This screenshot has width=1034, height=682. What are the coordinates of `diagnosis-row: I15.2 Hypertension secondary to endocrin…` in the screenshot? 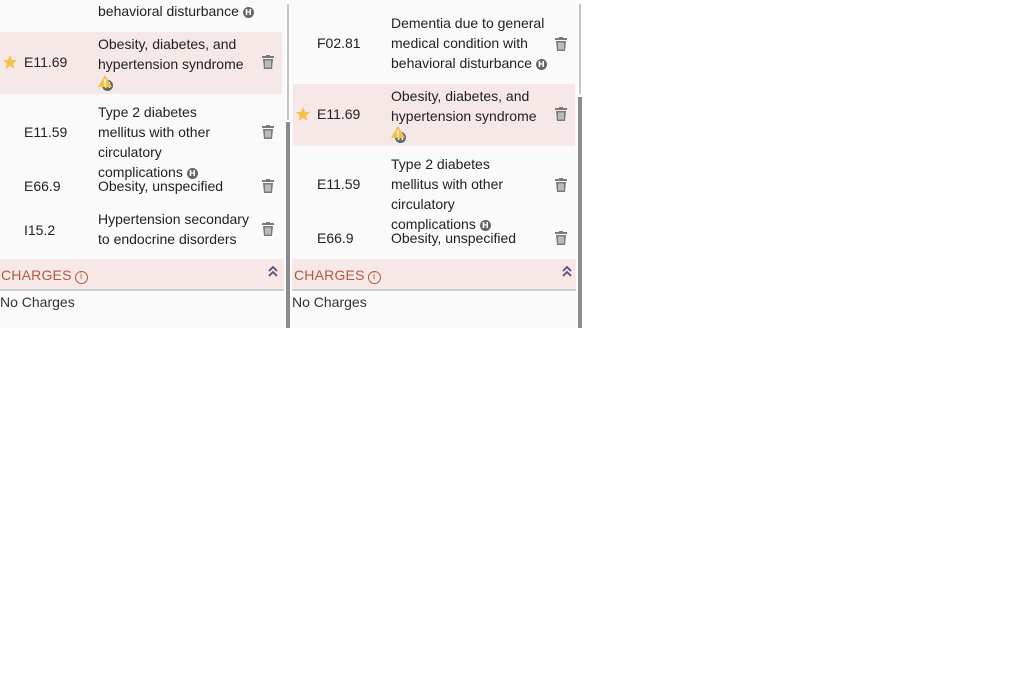 It's located at (141, 229).